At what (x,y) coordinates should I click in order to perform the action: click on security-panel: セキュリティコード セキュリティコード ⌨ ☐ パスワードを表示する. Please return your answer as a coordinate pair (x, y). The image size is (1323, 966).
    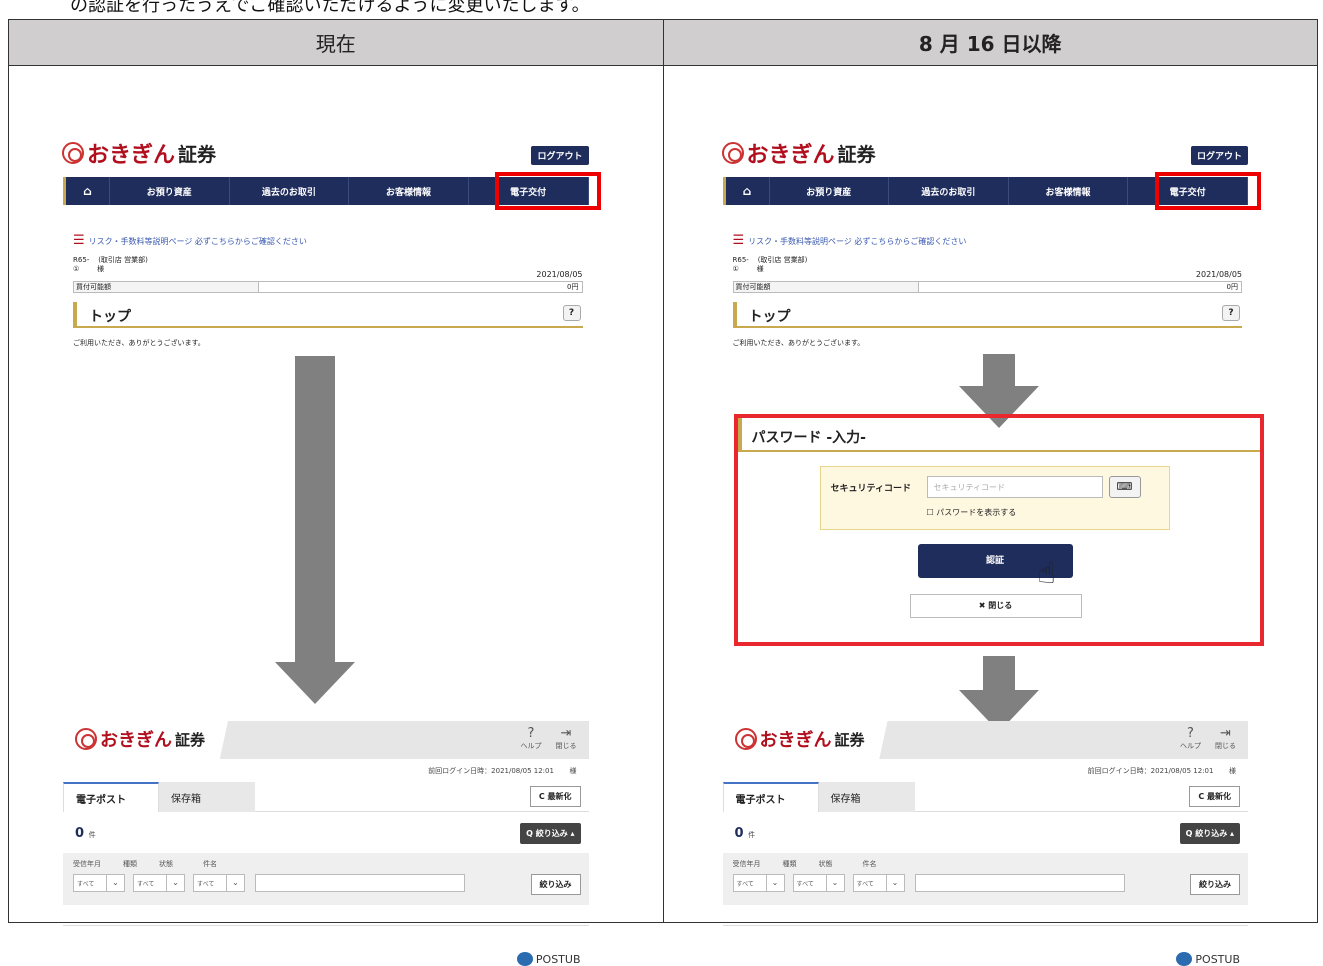
    Looking at the image, I should click on (994, 498).